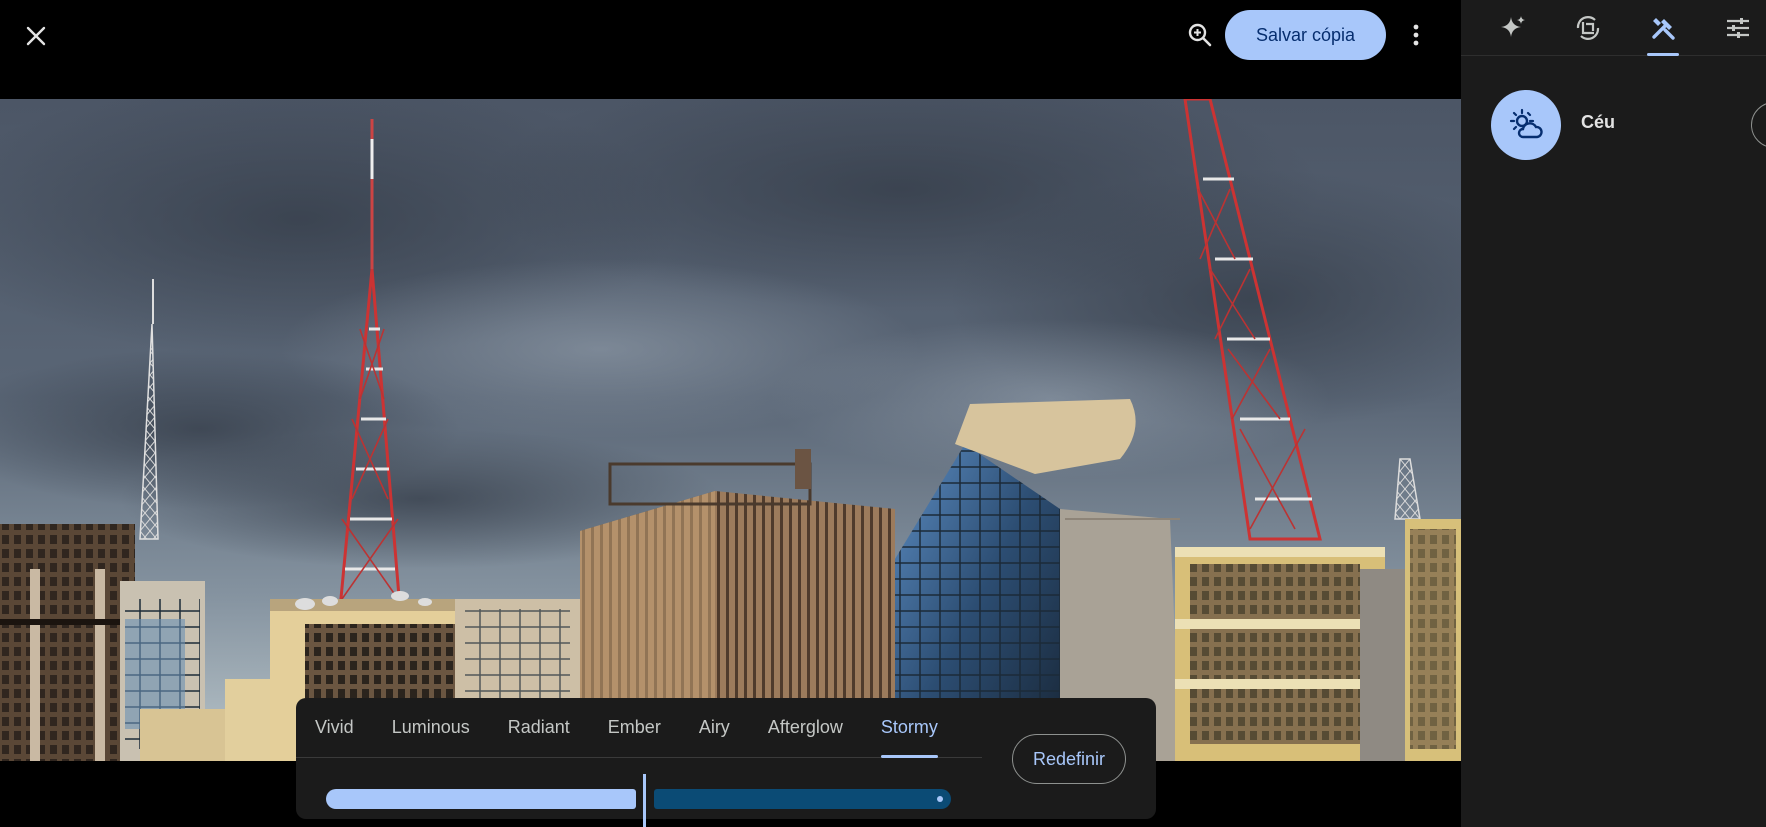  I want to click on sidebar-tabs, so click(1613, 28).